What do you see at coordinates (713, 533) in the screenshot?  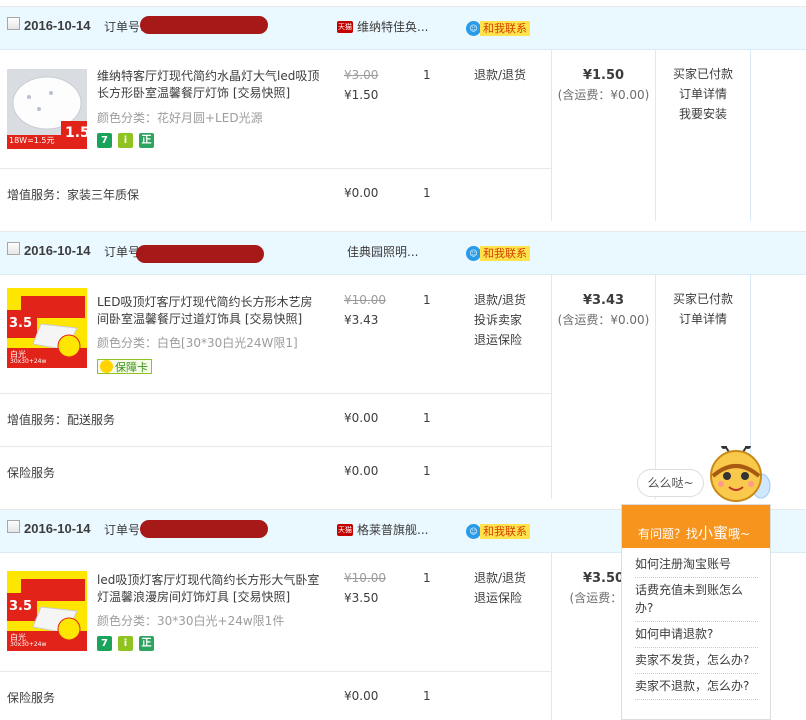 I see `help-title-name: 小蜜` at bounding box center [713, 533].